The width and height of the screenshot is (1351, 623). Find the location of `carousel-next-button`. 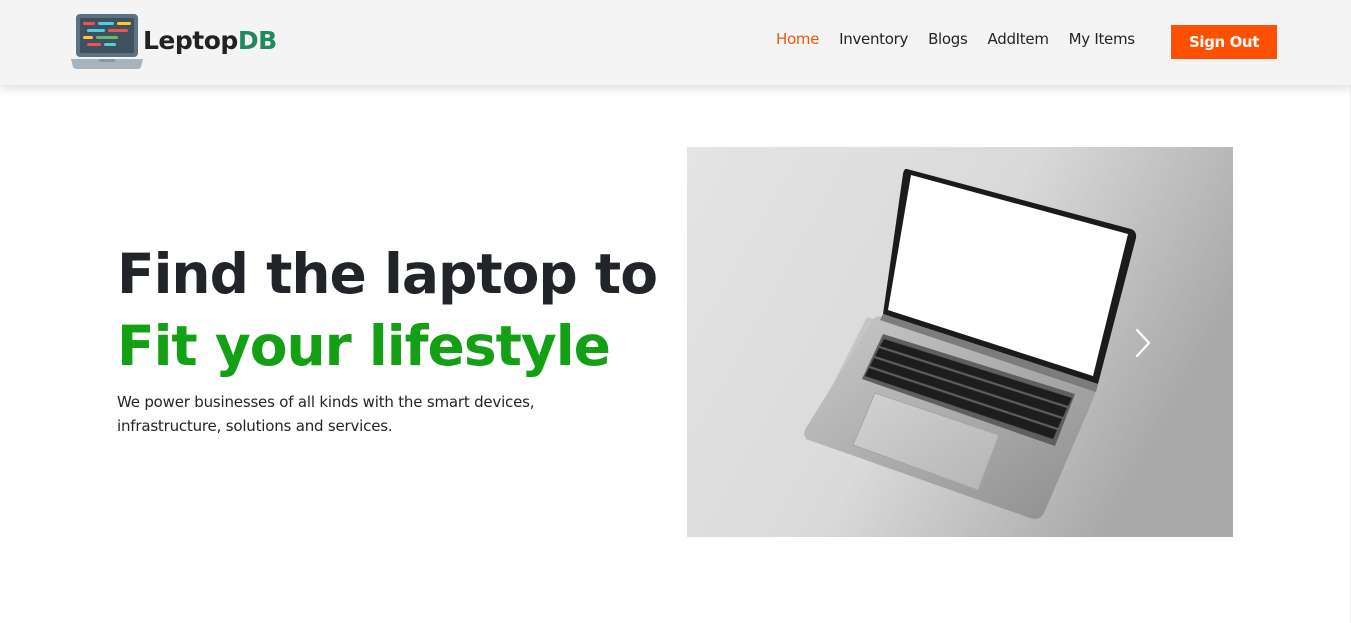

carousel-next-button is located at coordinates (1143, 343).